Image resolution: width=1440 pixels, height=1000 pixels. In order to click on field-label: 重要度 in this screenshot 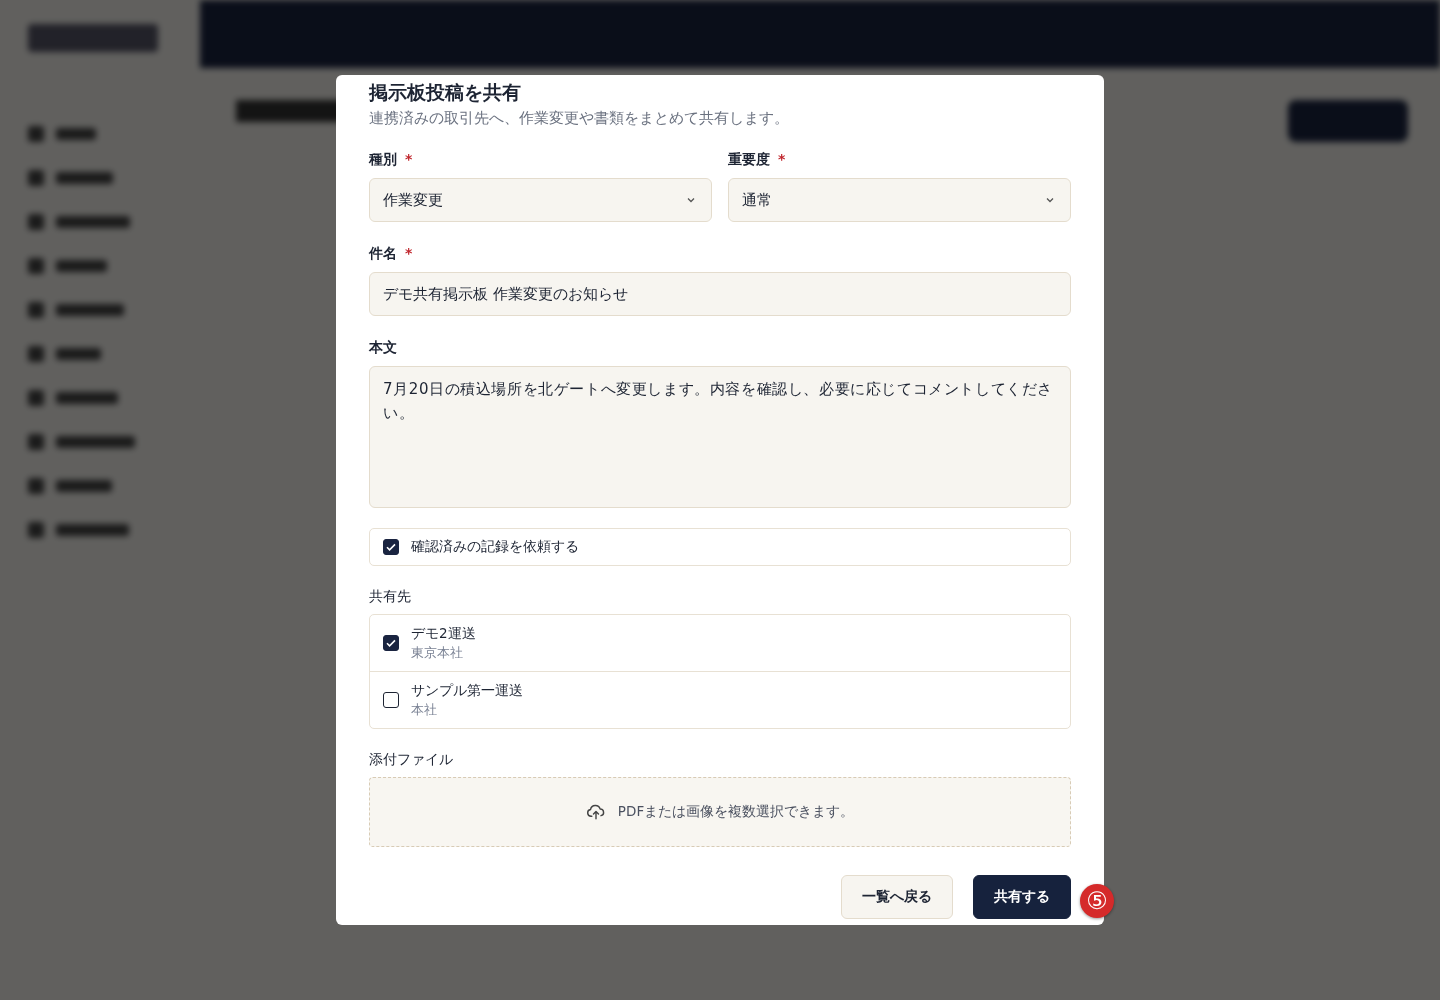, I will do `click(749, 159)`.